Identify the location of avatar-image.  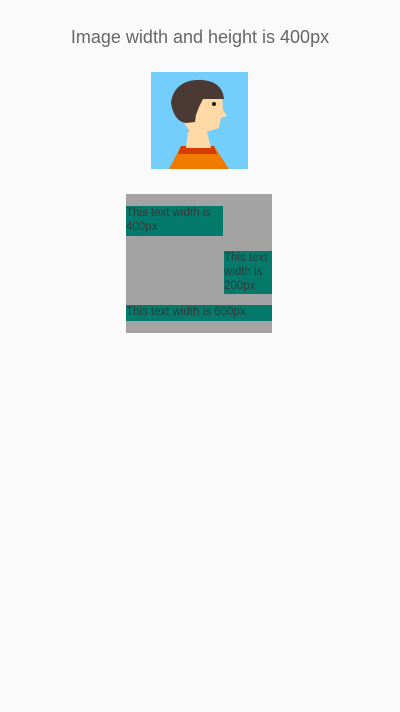
(199, 120).